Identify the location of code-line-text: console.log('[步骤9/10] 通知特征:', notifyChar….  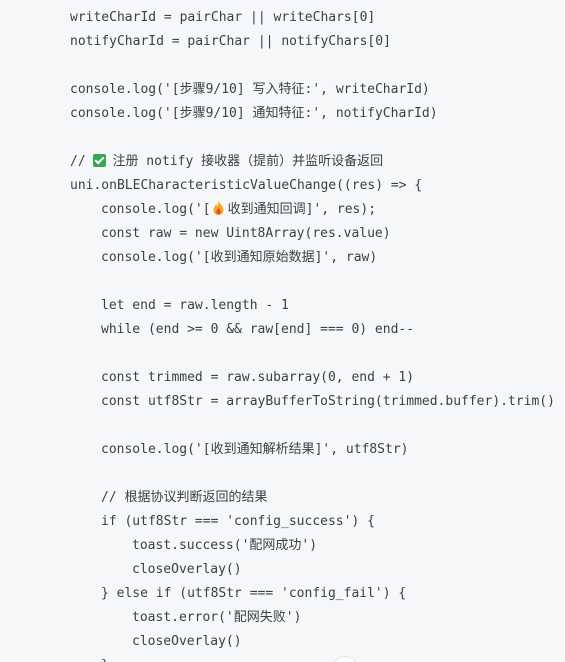
(254, 113).